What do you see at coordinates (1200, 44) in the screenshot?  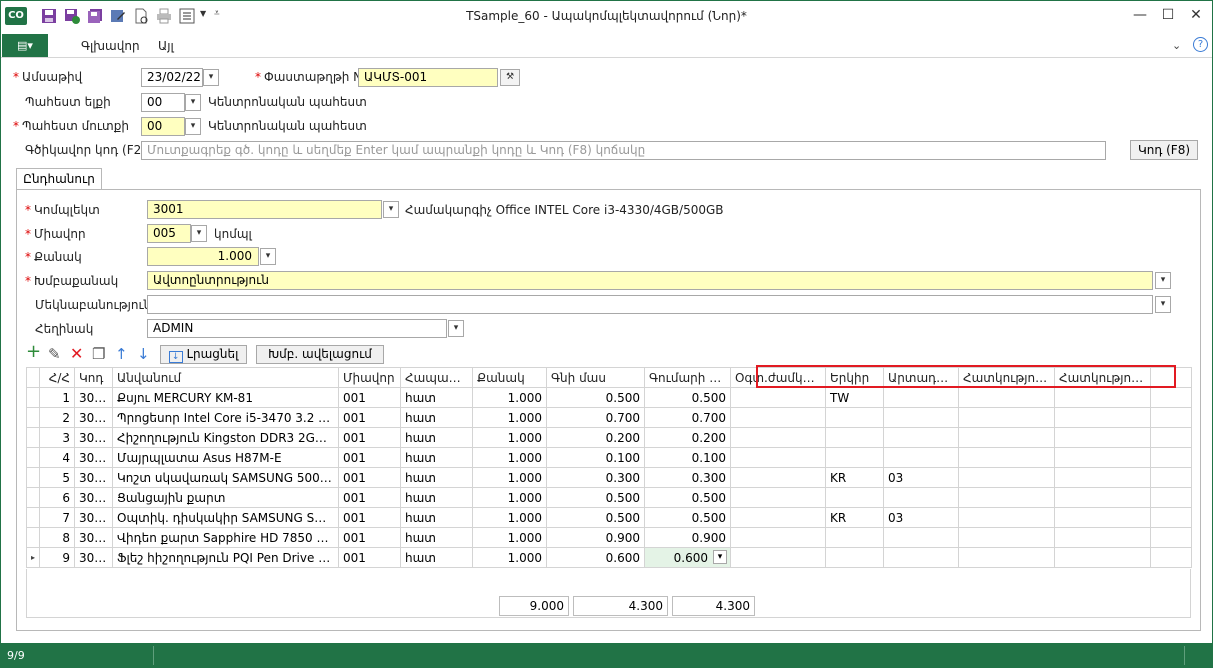 I see `help-icon: ?` at bounding box center [1200, 44].